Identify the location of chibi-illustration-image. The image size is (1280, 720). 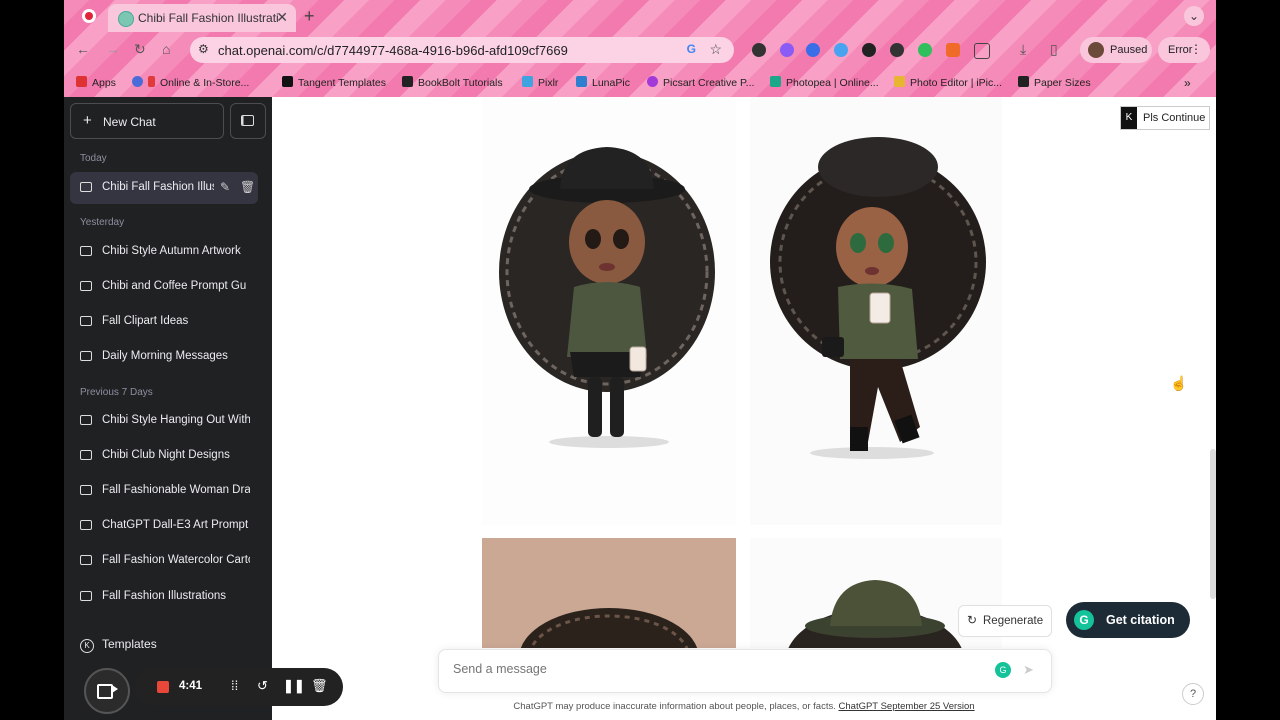
(609, 628).